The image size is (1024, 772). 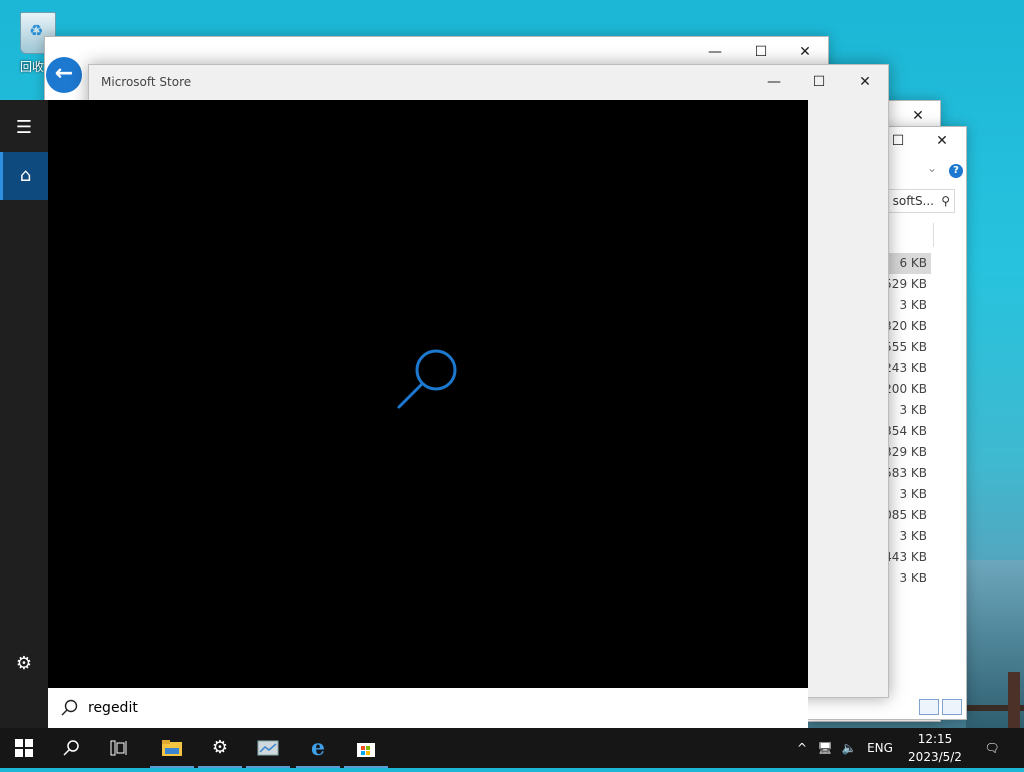 I want to click on file-size-cell: 443 KB, so click(x=907, y=557).